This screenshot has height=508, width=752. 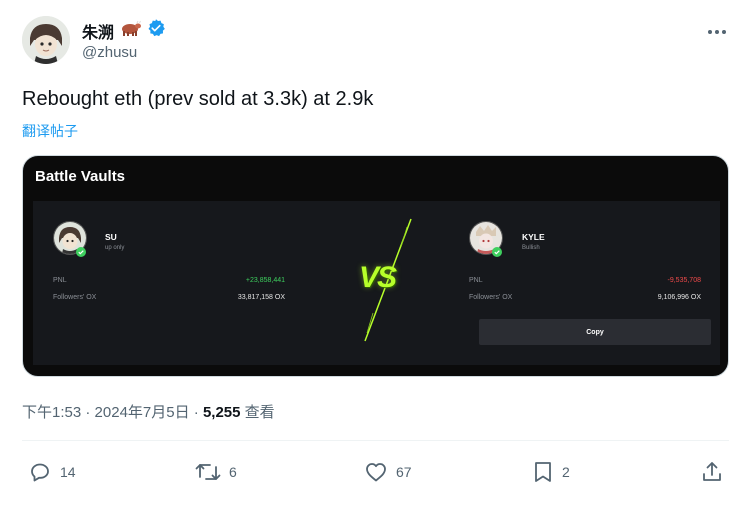 I want to click on bookmark-count: 2, so click(x=566, y=472).